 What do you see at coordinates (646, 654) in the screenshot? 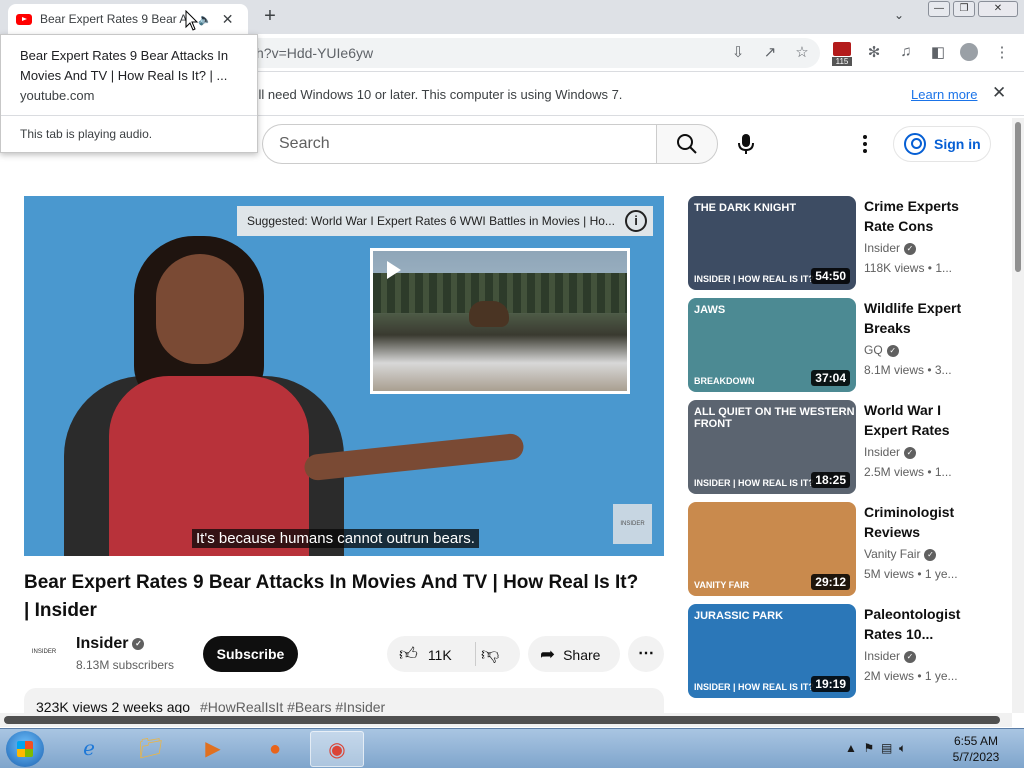
I see `more-actions-button: ⋯` at bounding box center [646, 654].